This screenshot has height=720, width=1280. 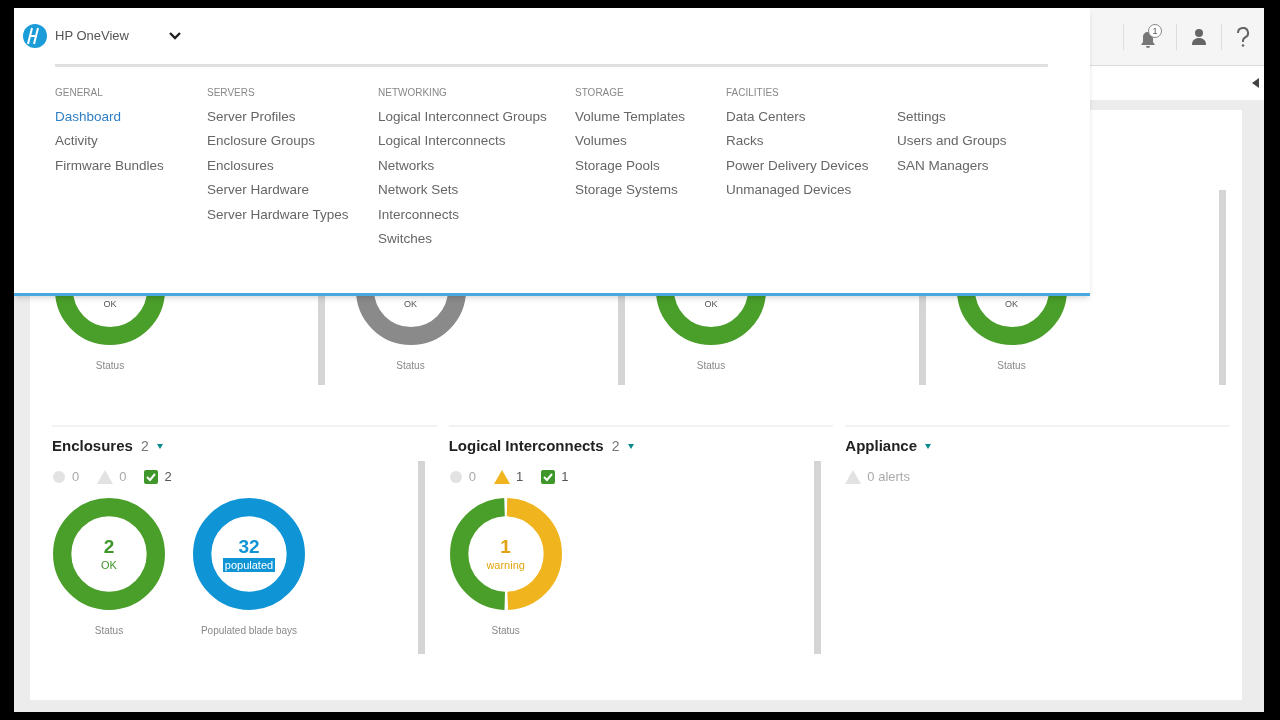 I want to click on menu-link: Enclosure Groups, so click(x=261, y=141).